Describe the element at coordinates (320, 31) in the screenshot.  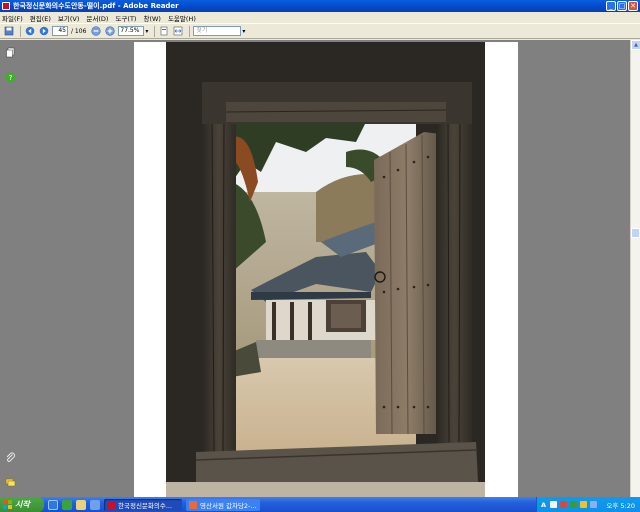
I see `toolbar: 45 / 106 77.5% ▾ 찾기 ▾` at that location.